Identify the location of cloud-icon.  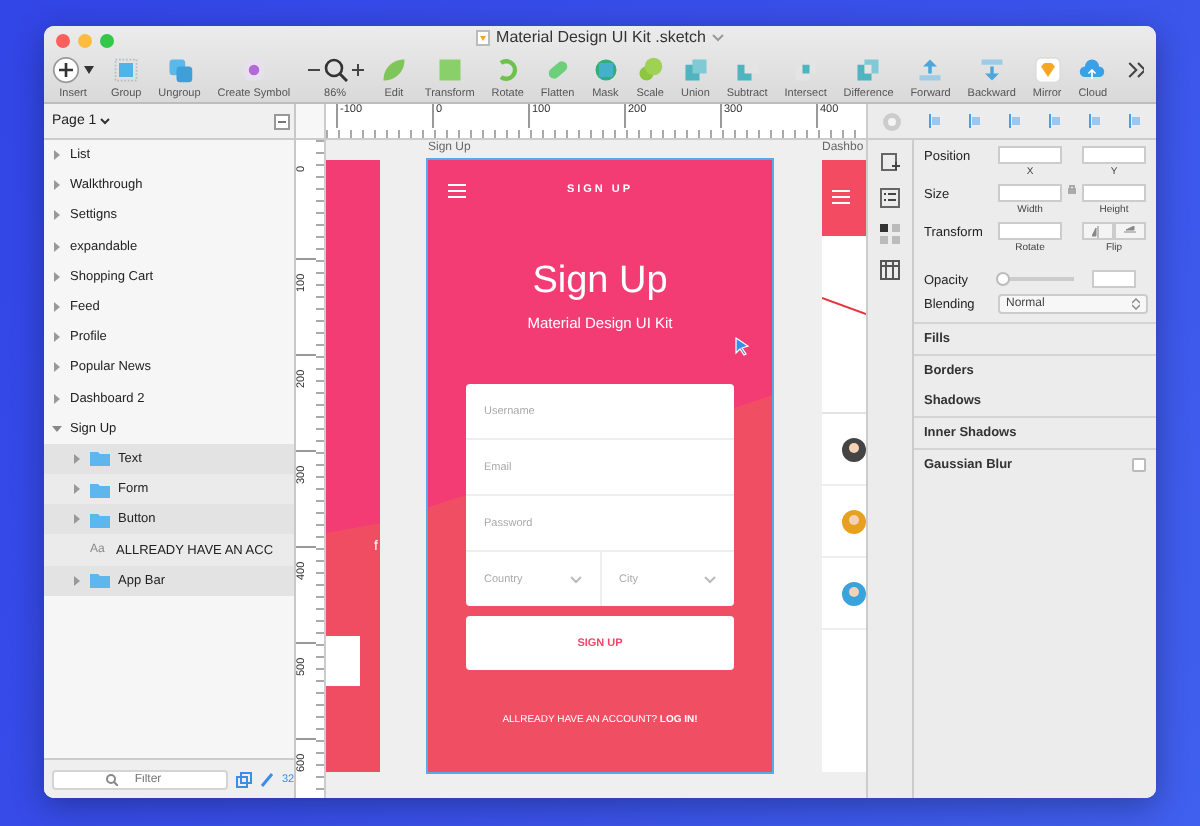
(1092, 70).